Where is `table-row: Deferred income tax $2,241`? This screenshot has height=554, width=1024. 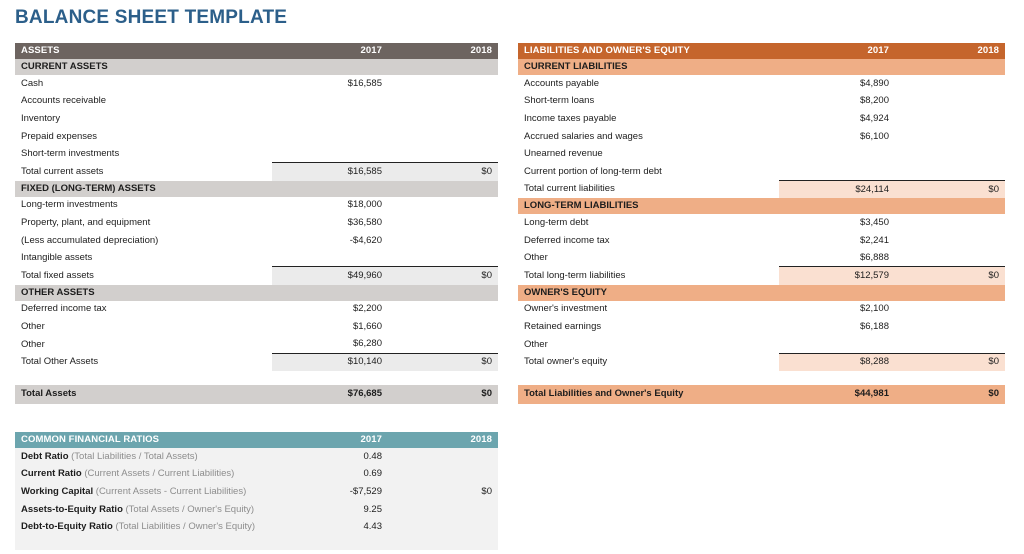 table-row: Deferred income tax $2,241 is located at coordinates (761, 240).